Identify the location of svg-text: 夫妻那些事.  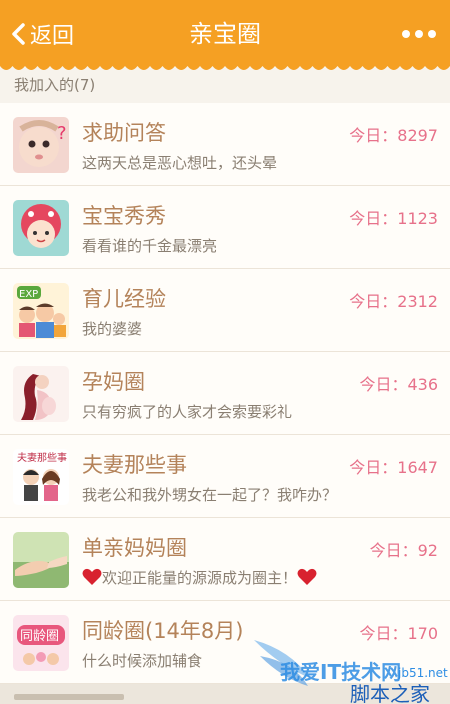
(42, 457).